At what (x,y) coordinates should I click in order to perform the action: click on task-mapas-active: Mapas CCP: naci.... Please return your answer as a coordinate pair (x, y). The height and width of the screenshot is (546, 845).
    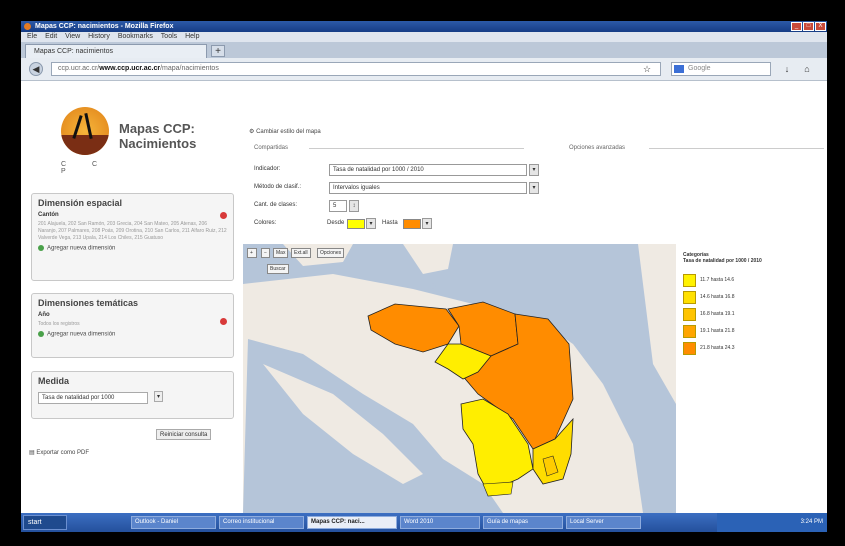
    Looking at the image, I should click on (352, 522).